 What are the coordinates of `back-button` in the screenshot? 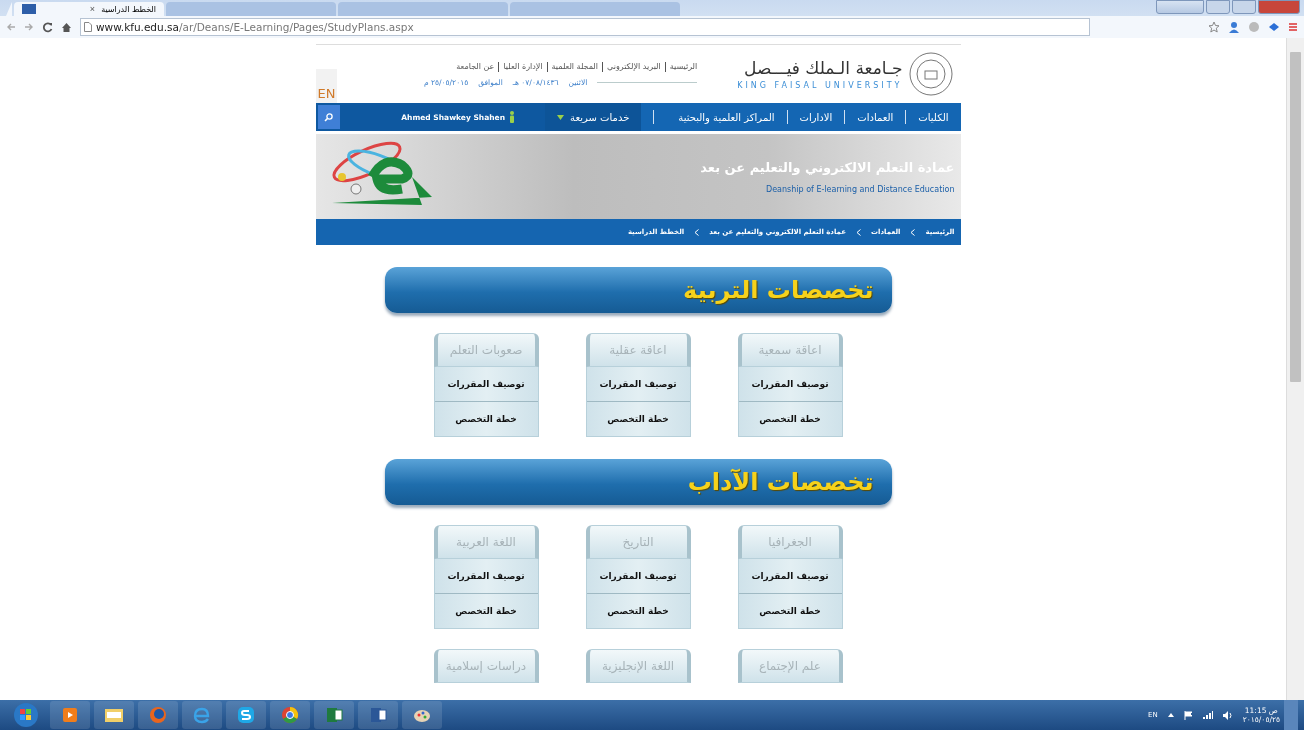 It's located at (11, 27).